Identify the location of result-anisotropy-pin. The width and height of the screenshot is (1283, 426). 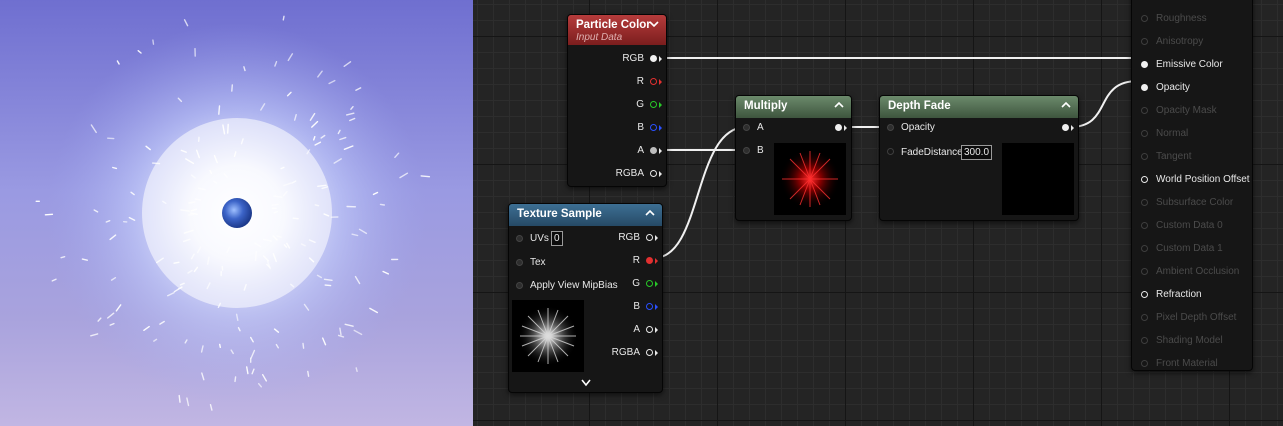
(1144, 41).